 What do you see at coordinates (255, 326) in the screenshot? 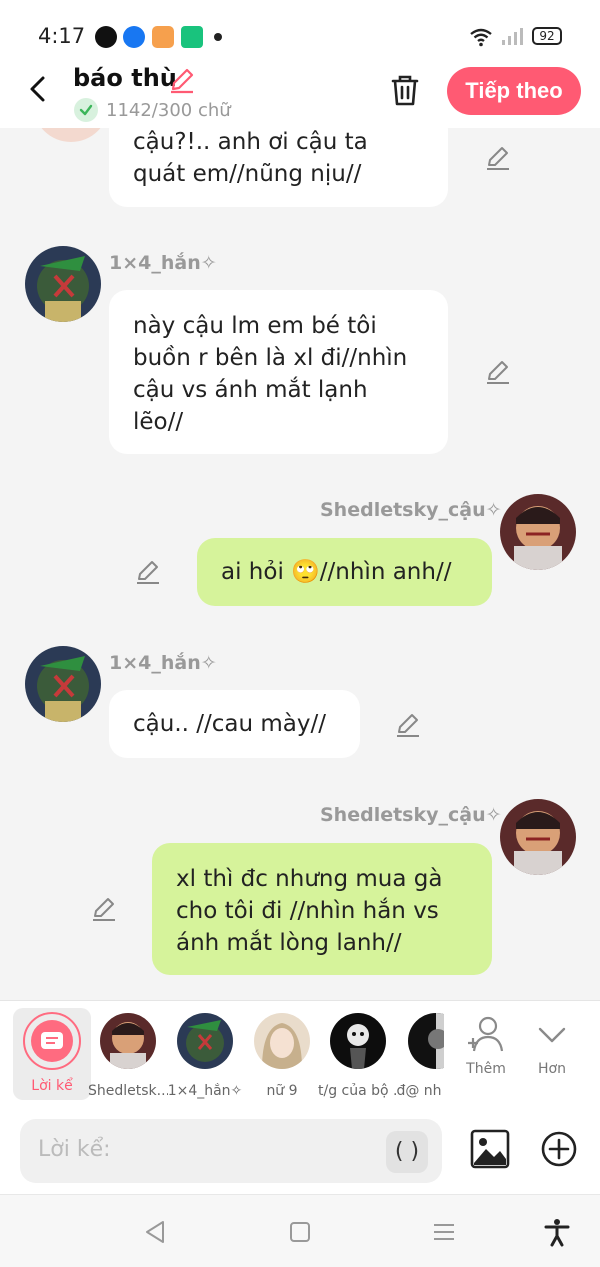
I see `message-line: này cậu lm em bé tôi` at bounding box center [255, 326].